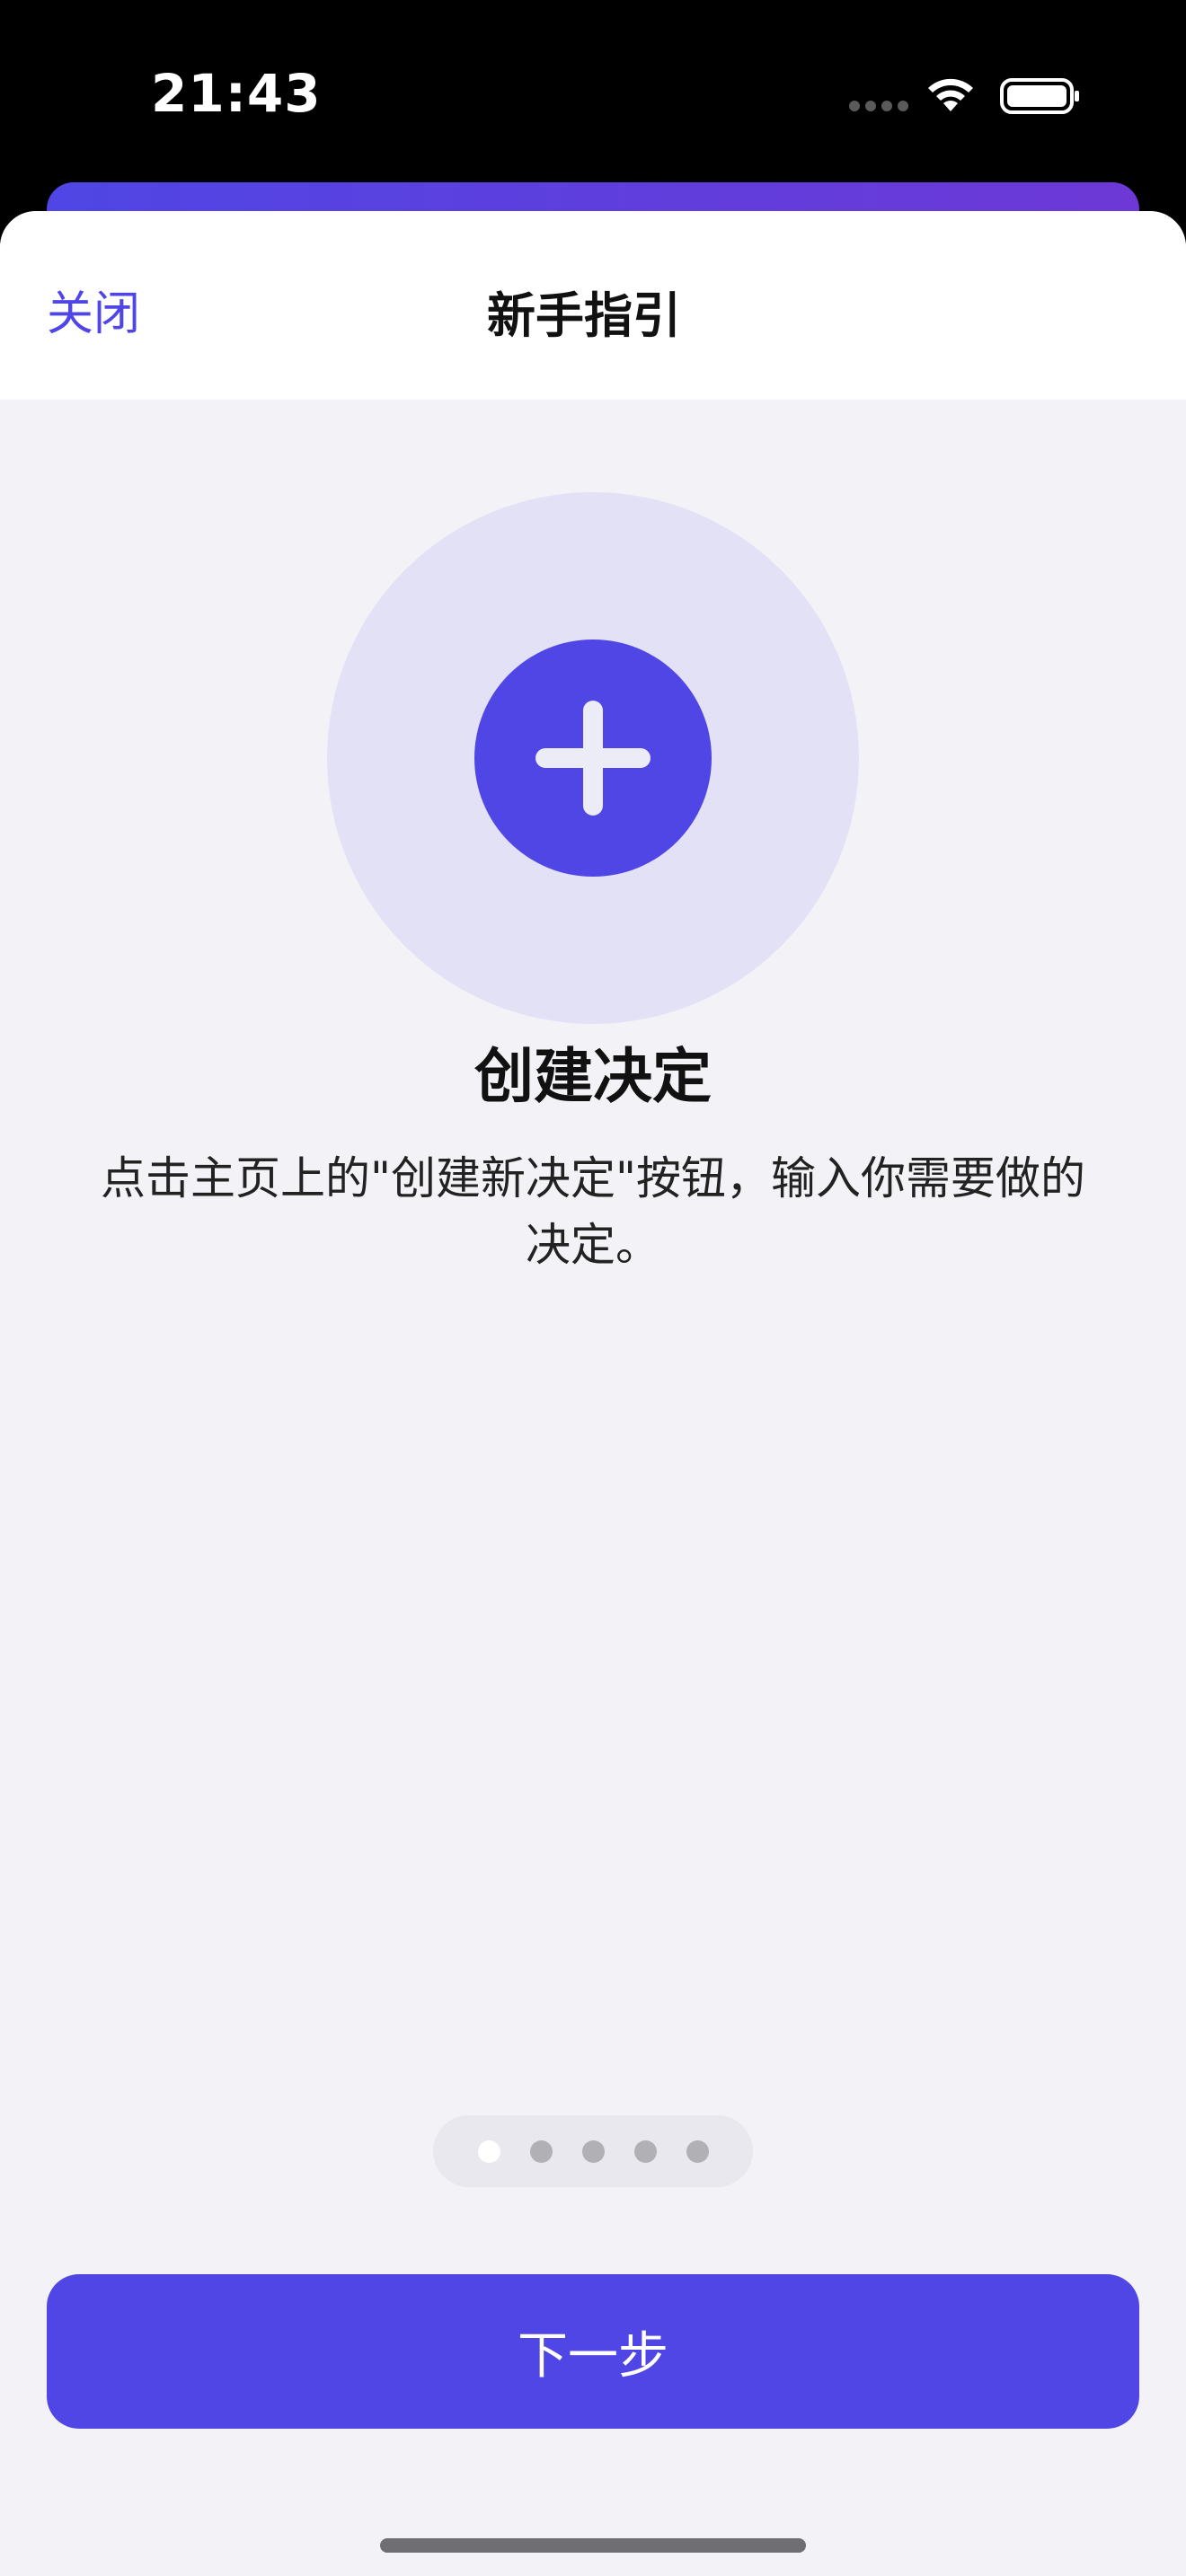 The width and height of the screenshot is (1186, 2576). I want to click on status-time: 21:43, so click(236, 93).